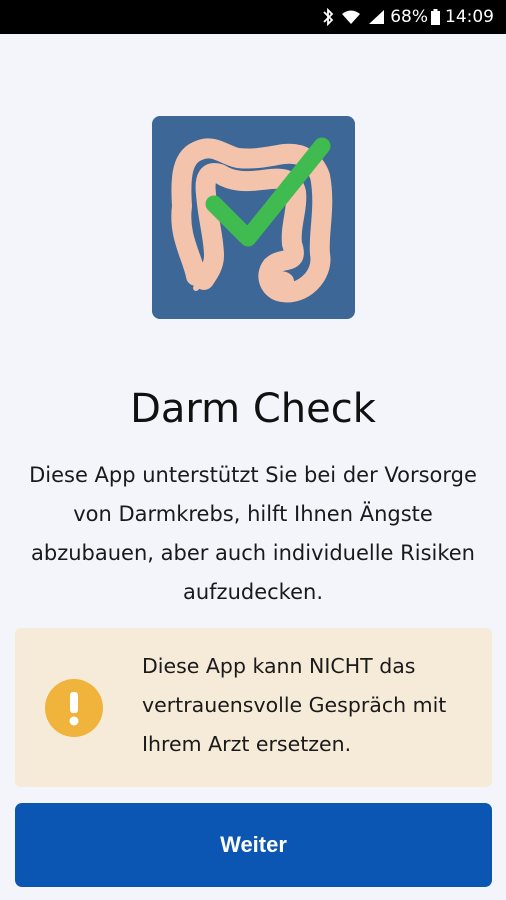 Image resolution: width=506 pixels, height=900 pixels. I want to click on colon-with-checkmark-icon, so click(253, 217).